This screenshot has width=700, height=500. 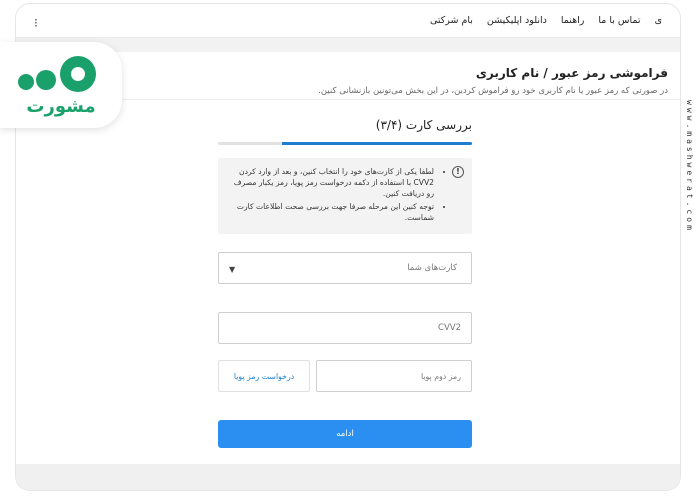 I want to click on logo-card: مشورت, so click(x=61, y=85).